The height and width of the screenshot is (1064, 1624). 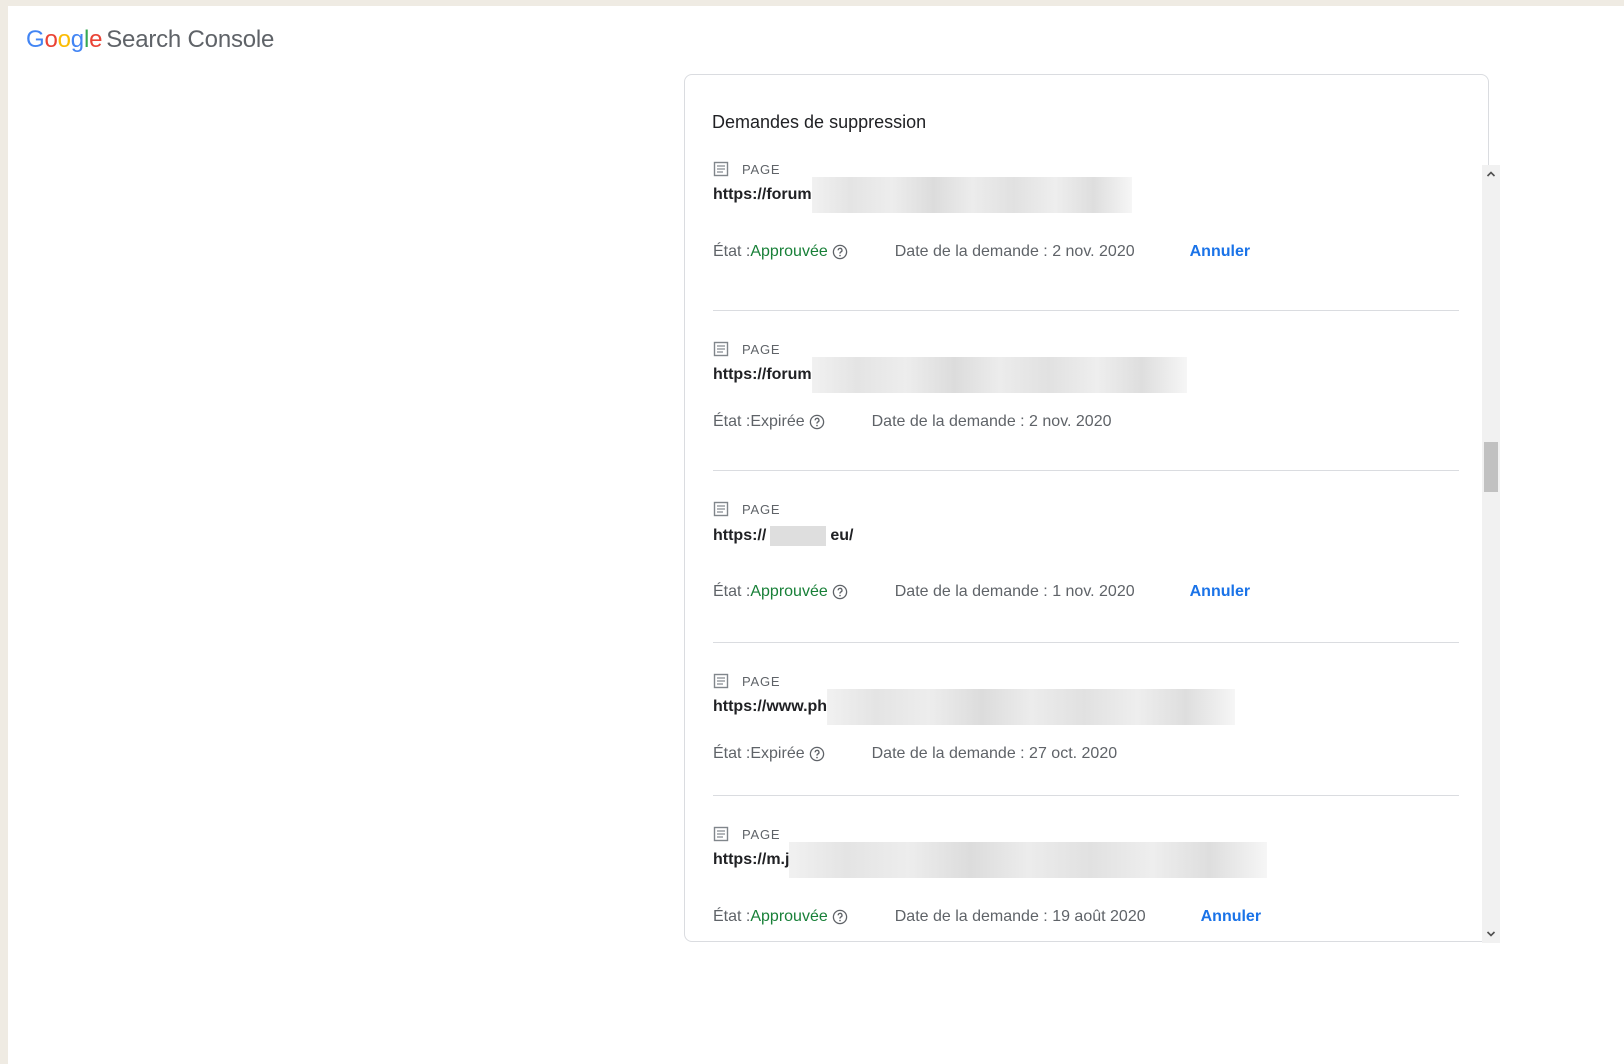 I want to click on card-title: Demandes de suppression, so click(x=819, y=122).